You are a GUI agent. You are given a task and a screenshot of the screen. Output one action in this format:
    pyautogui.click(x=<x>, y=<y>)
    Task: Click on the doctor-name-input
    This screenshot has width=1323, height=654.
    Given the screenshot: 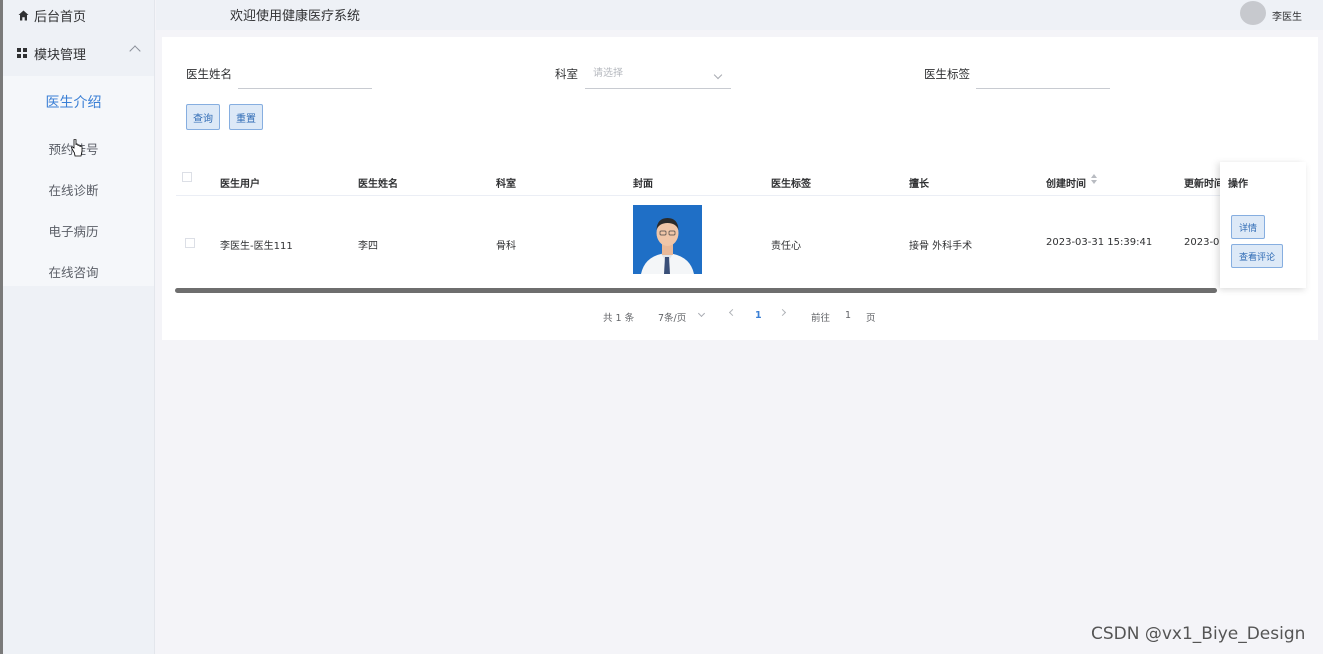 What is the action you would take?
    pyautogui.click(x=305, y=78)
    